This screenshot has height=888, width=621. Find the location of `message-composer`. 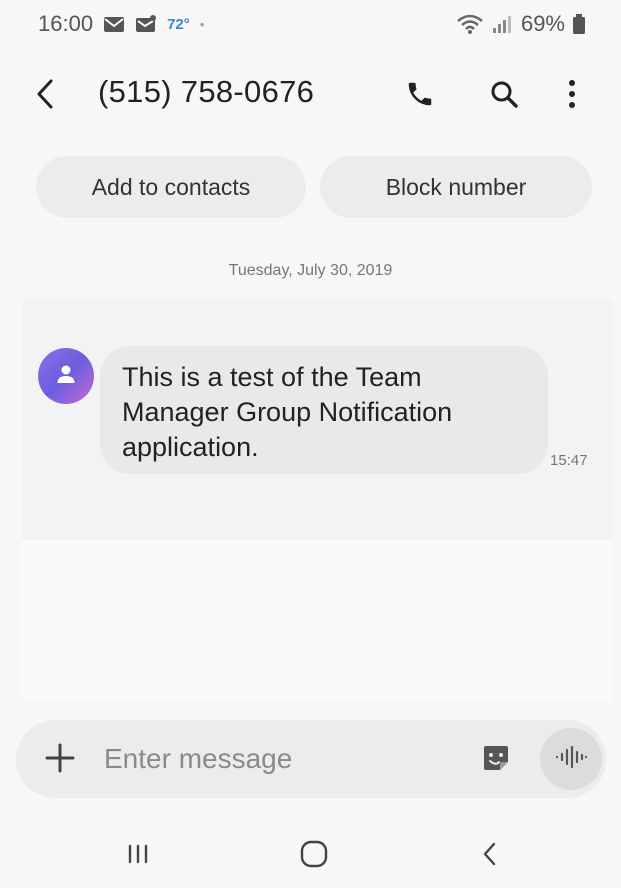

message-composer is located at coordinates (311, 759).